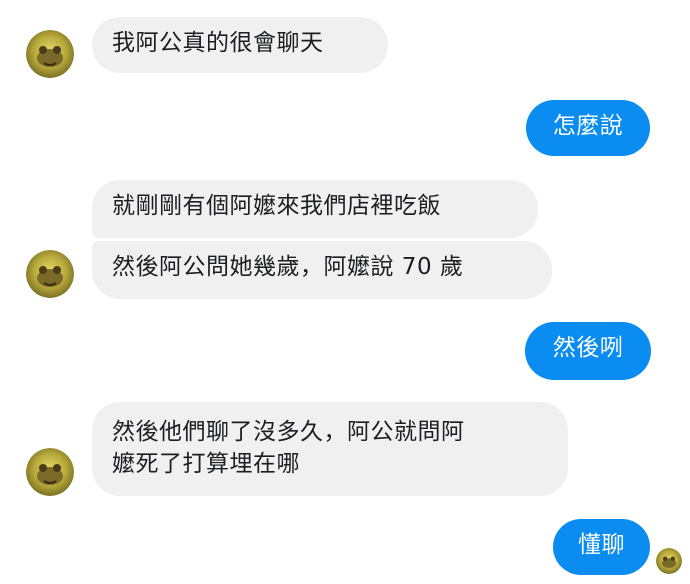  What do you see at coordinates (588, 348) in the screenshot?
I see `message-text: 然後咧` at bounding box center [588, 348].